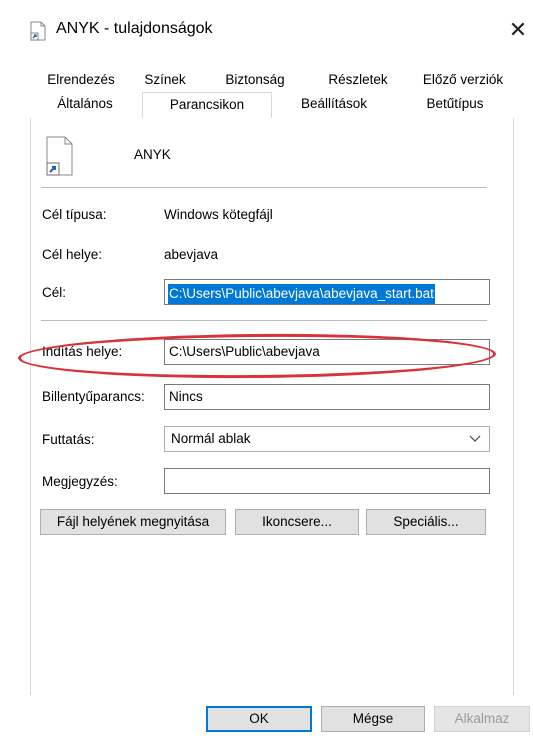 The height and width of the screenshot is (742, 533). What do you see at coordinates (93, 396) in the screenshot?
I see `hotkey-label: Billentyűparancs:` at bounding box center [93, 396].